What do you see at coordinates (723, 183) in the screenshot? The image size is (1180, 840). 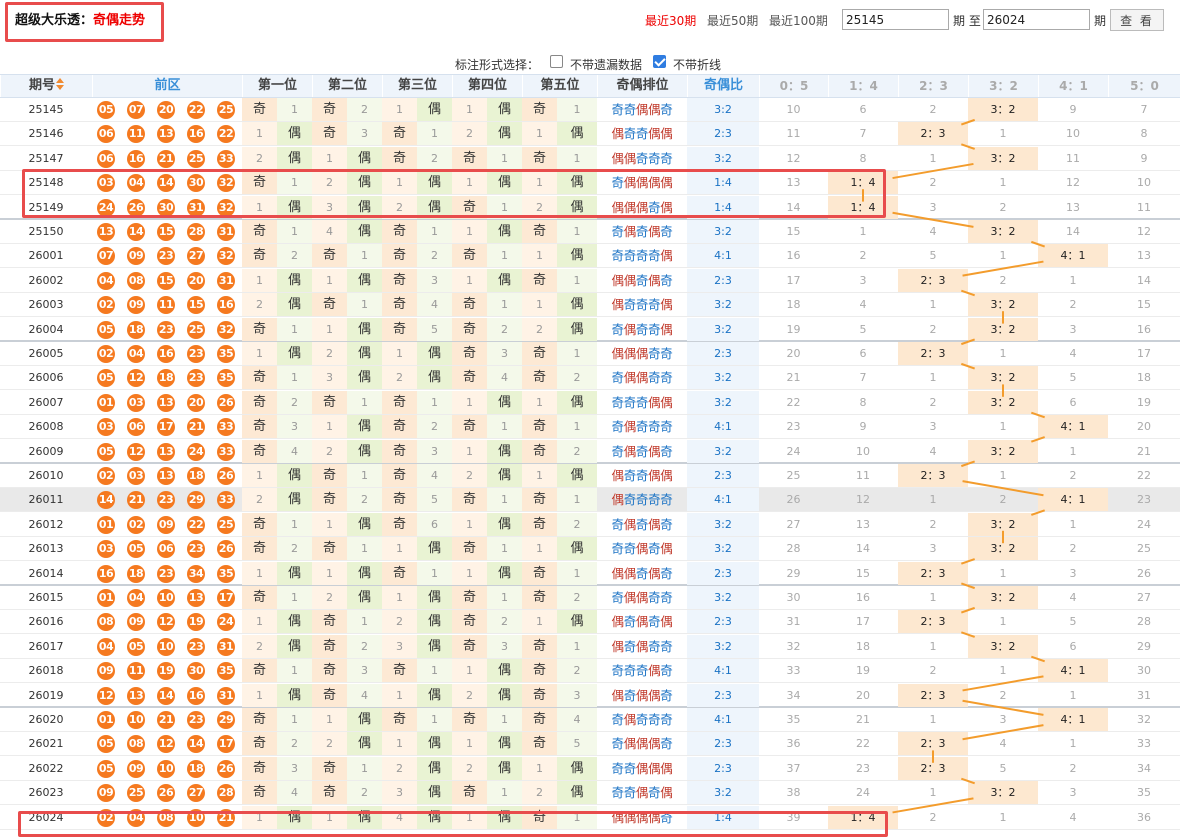 I see `ratio-cell: 1:4` at bounding box center [723, 183].